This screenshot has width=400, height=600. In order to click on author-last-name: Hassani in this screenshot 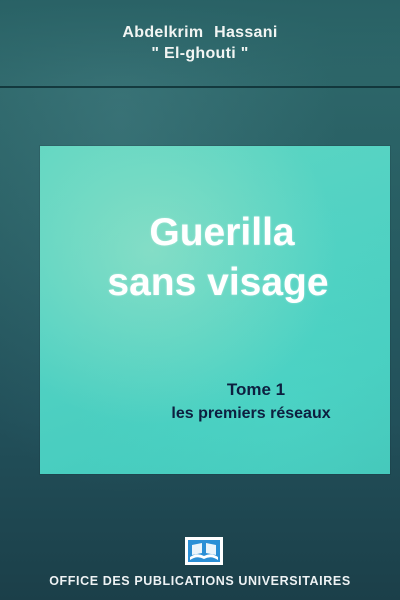, I will do `click(246, 32)`.